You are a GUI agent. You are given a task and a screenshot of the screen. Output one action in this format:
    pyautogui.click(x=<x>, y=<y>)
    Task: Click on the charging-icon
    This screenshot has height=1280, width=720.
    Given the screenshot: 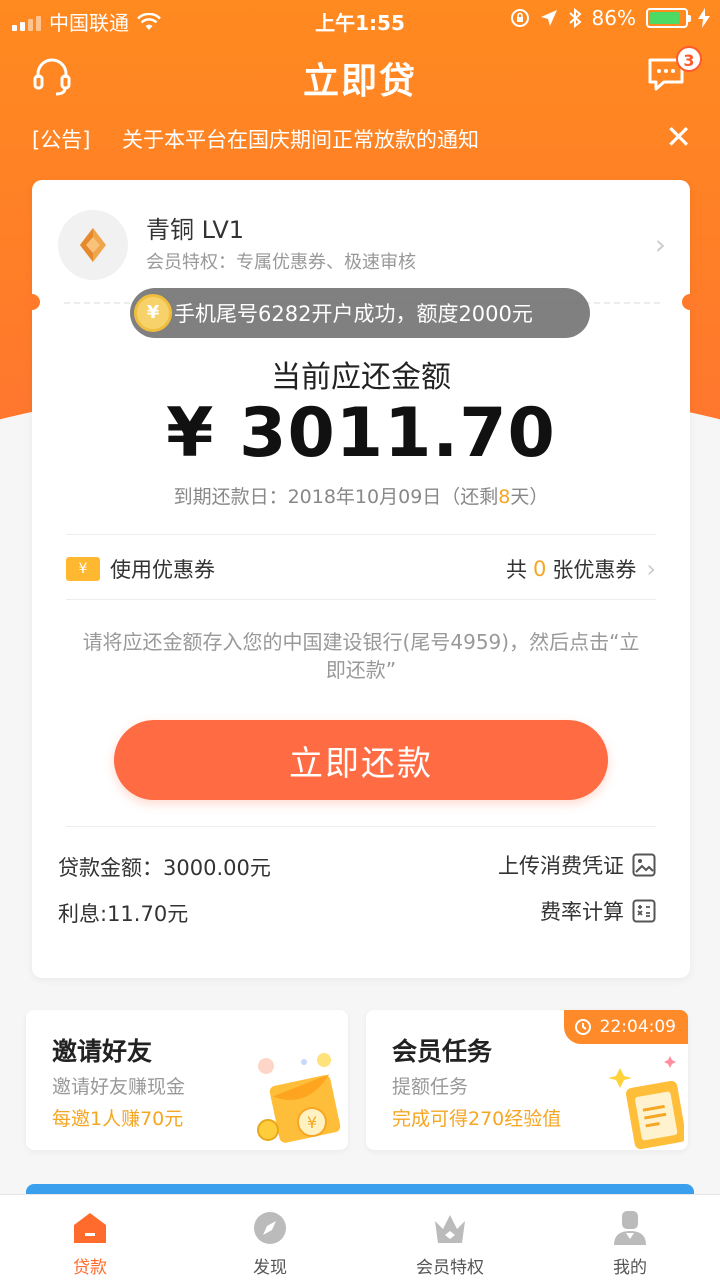 What is the action you would take?
    pyautogui.click(x=704, y=18)
    